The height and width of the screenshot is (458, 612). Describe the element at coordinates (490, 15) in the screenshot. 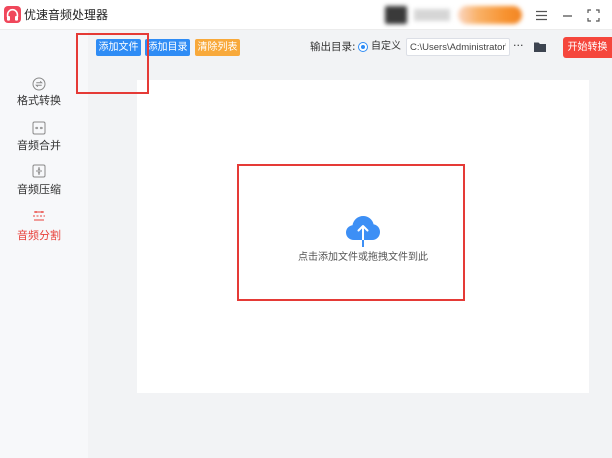

I see `vip-badge` at that location.